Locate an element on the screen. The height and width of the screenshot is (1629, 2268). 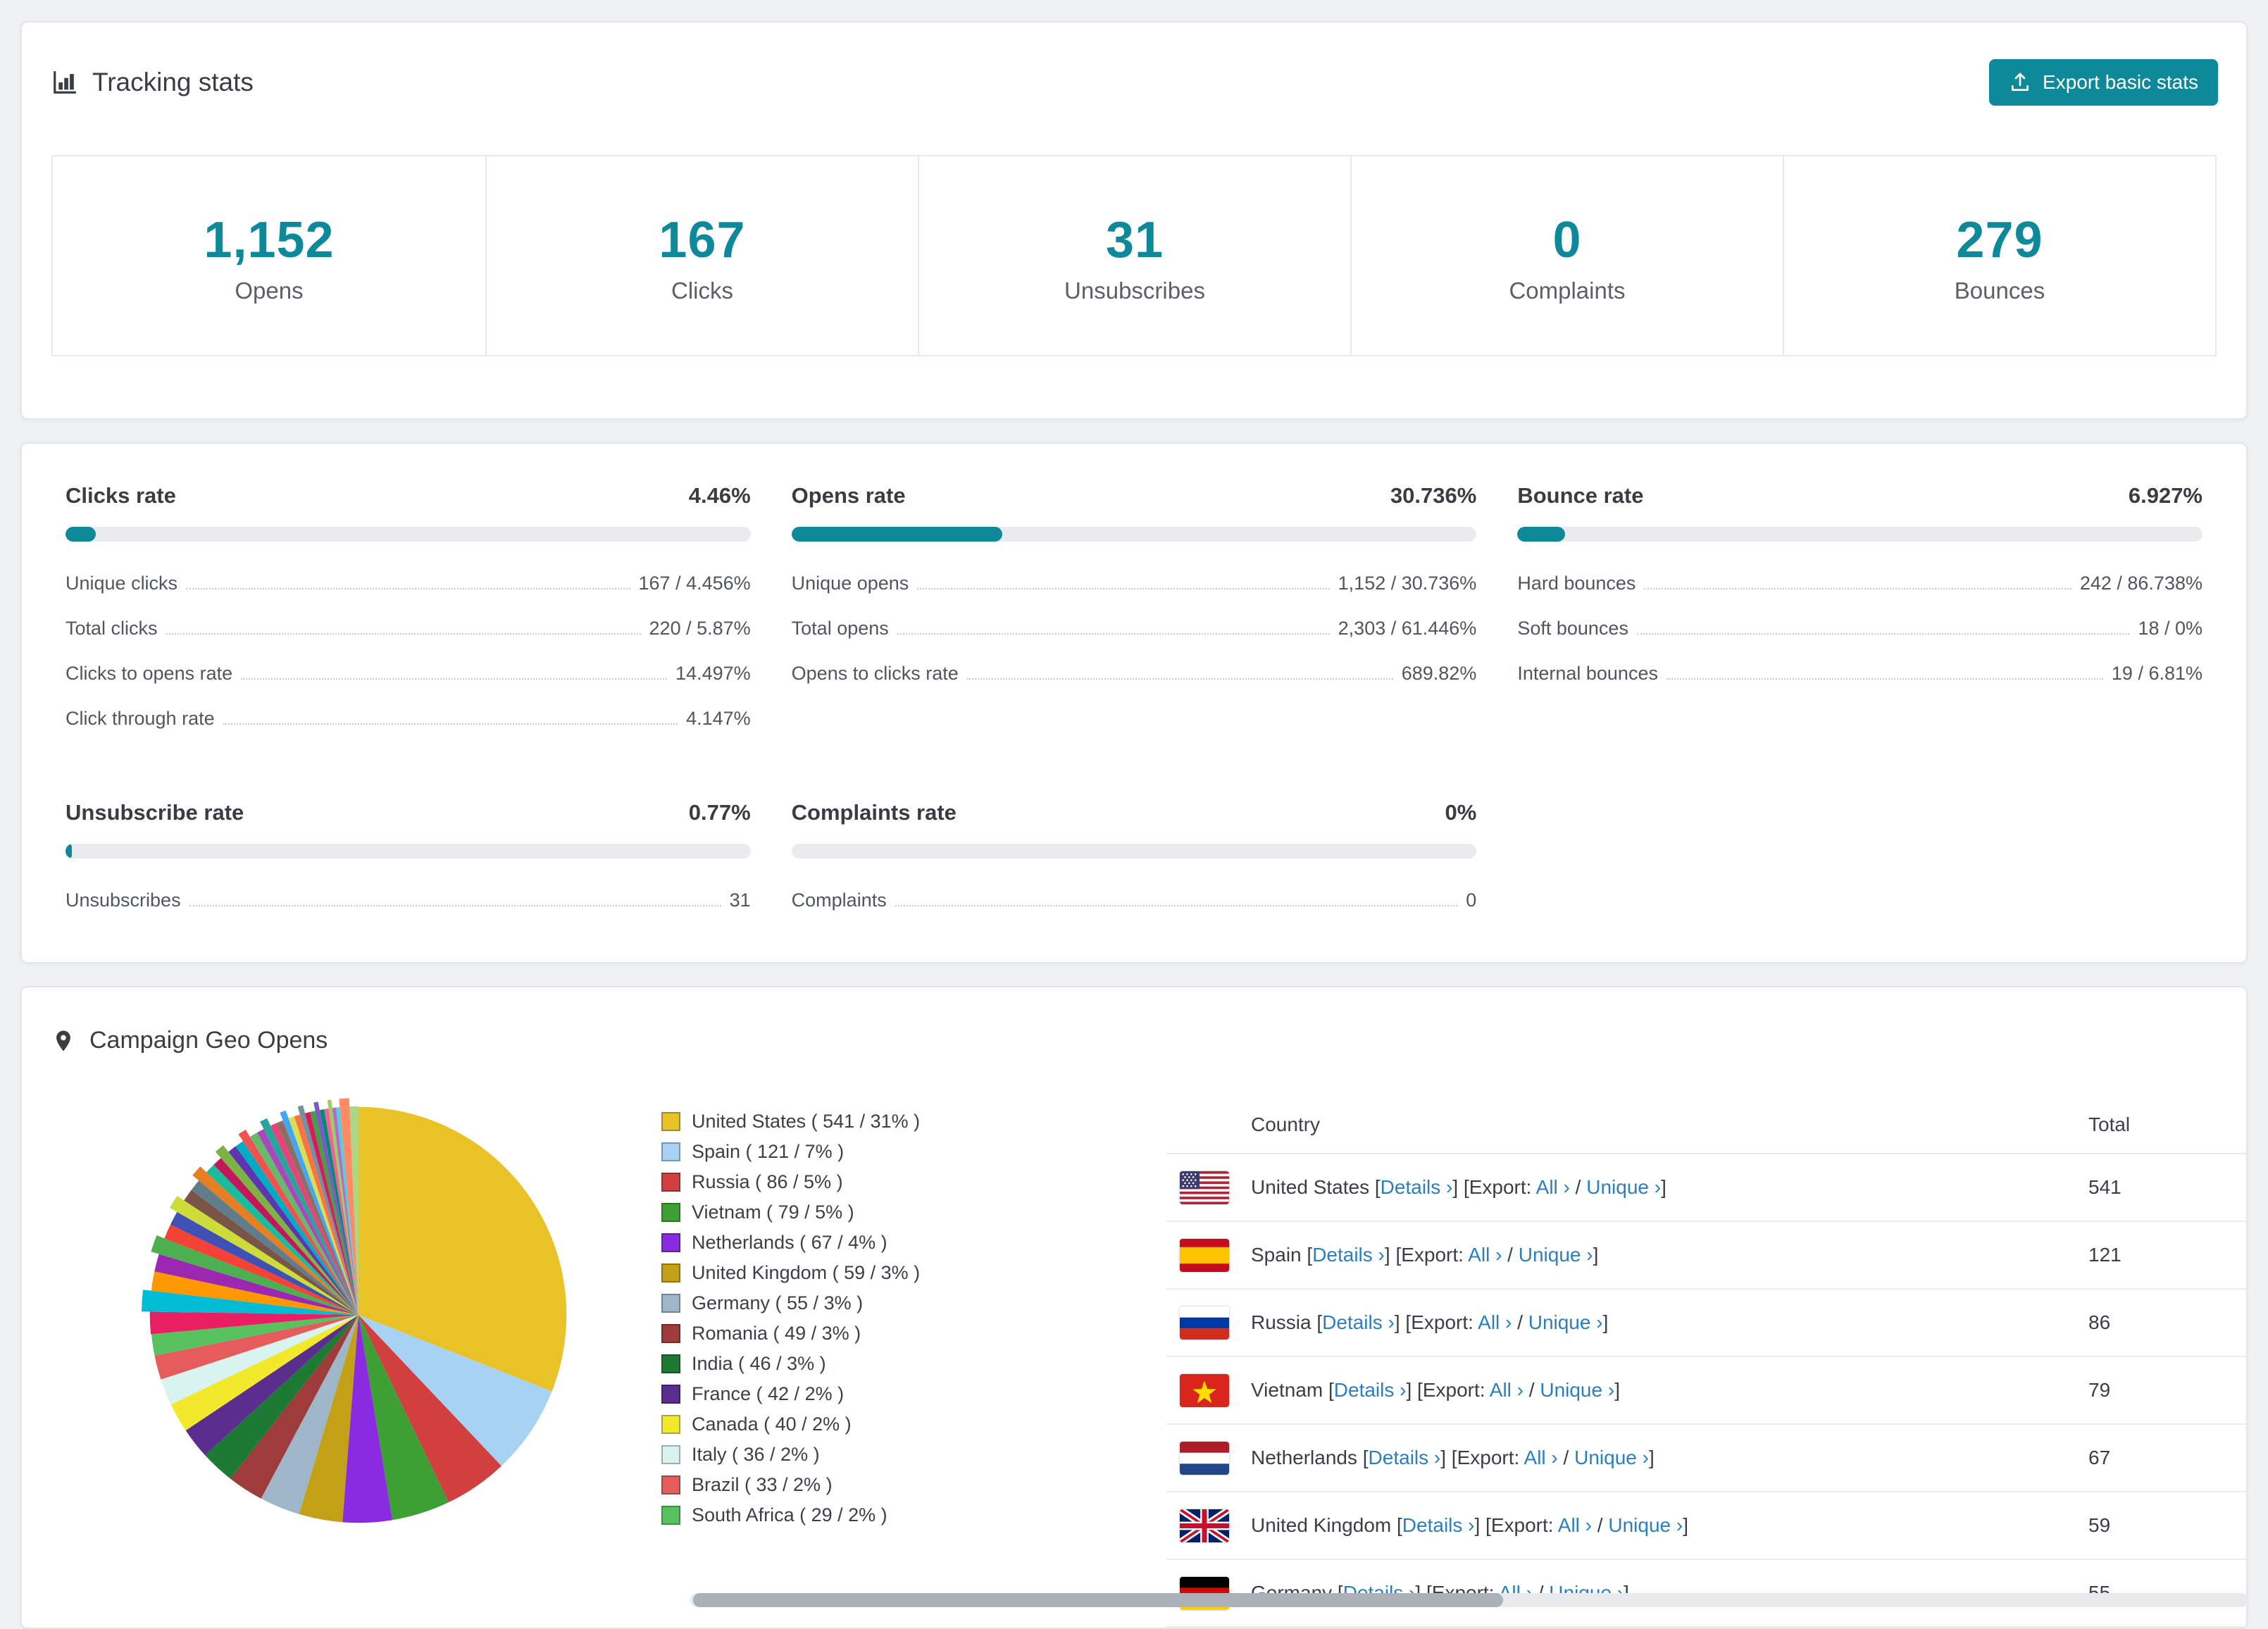
rate-progress-fill is located at coordinates (897, 535).